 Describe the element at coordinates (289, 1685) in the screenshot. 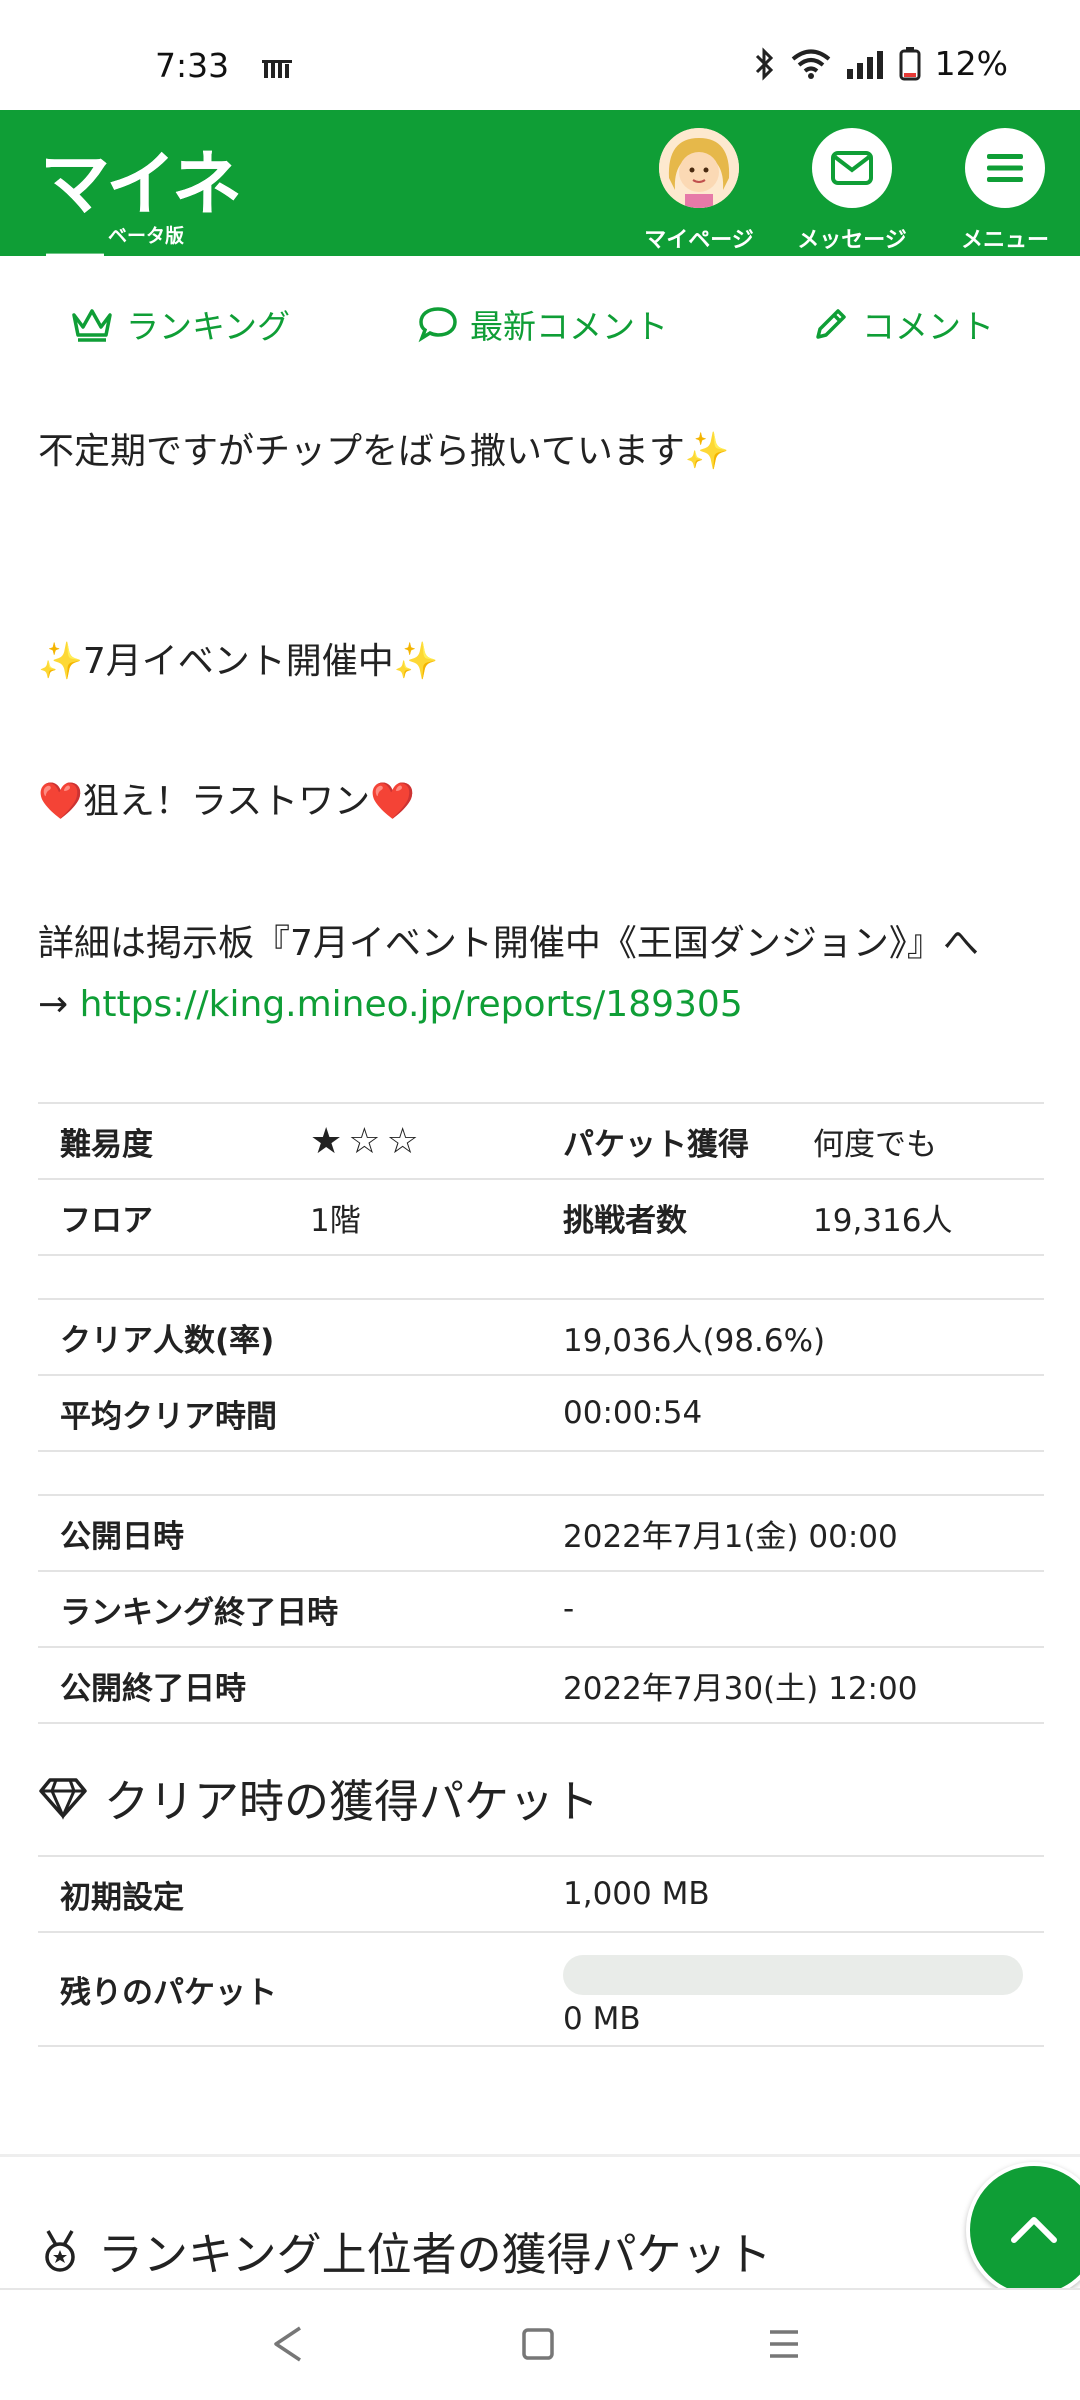

I see `publish-end-label: 公開終了日時` at that location.